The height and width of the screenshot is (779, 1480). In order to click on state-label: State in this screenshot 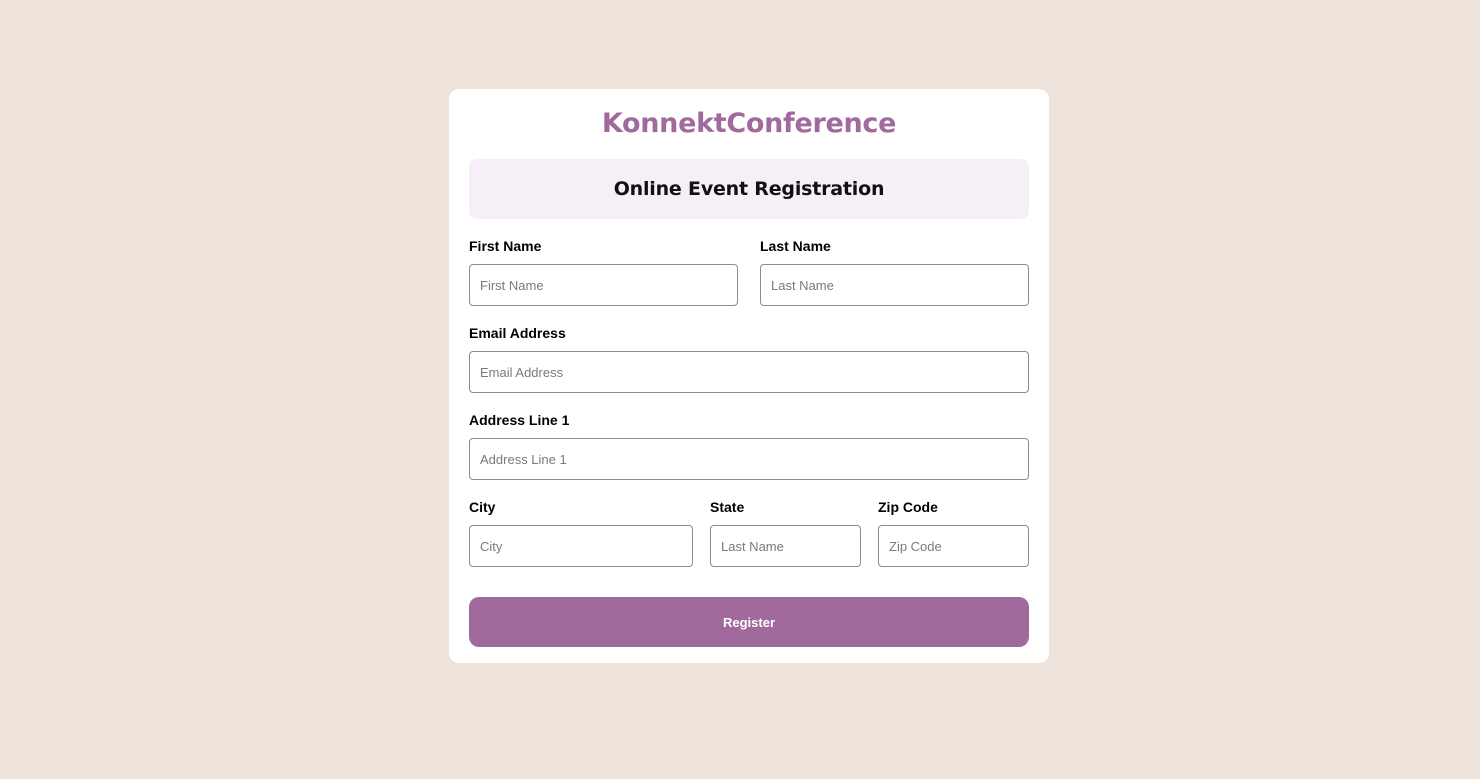, I will do `click(727, 507)`.